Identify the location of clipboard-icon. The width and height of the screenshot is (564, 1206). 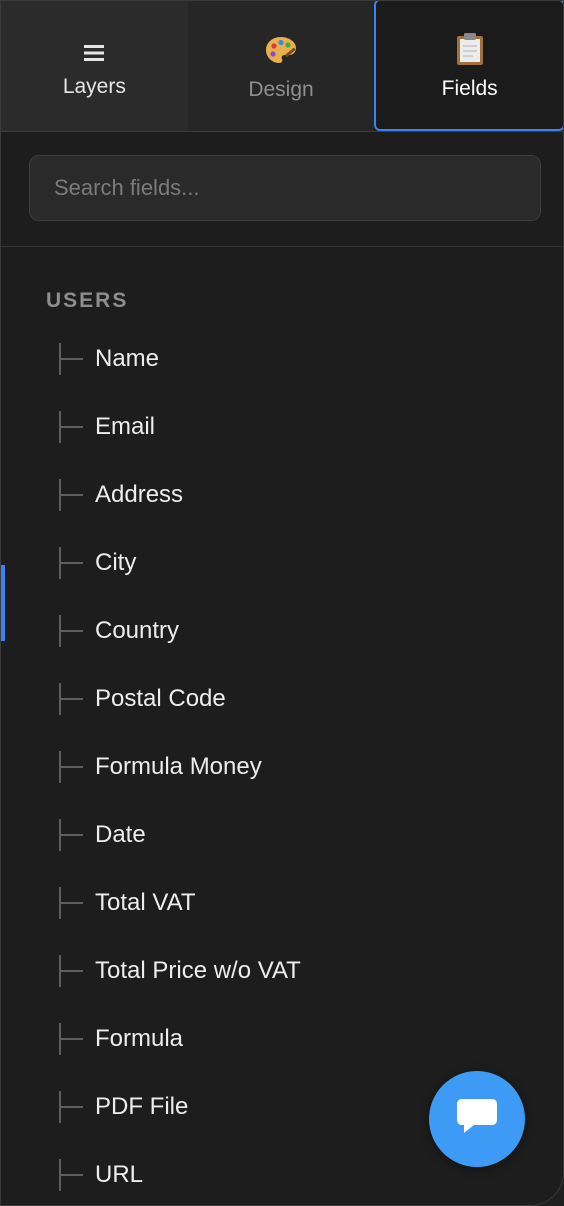
(470, 49).